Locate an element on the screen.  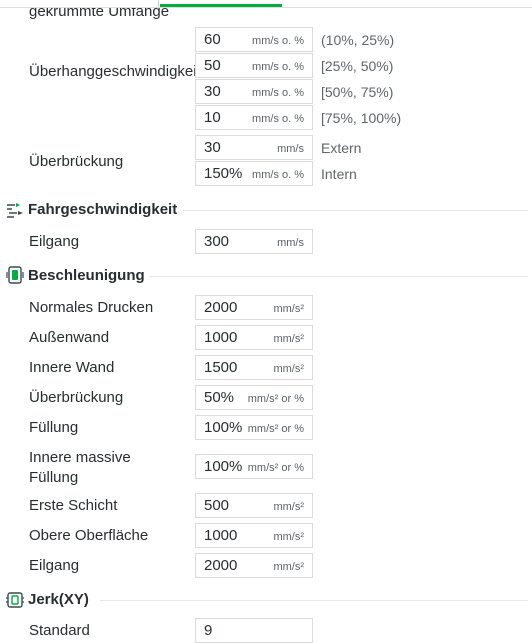
accel-outer-wall-label: Außenwand is located at coordinates (69, 337).